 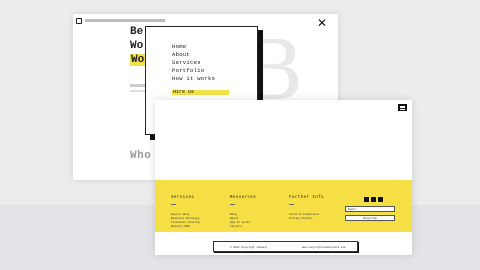 What do you see at coordinates (380, 199) in the screenshot?
I see `instagram-icon` at bounding box center [380, 199].